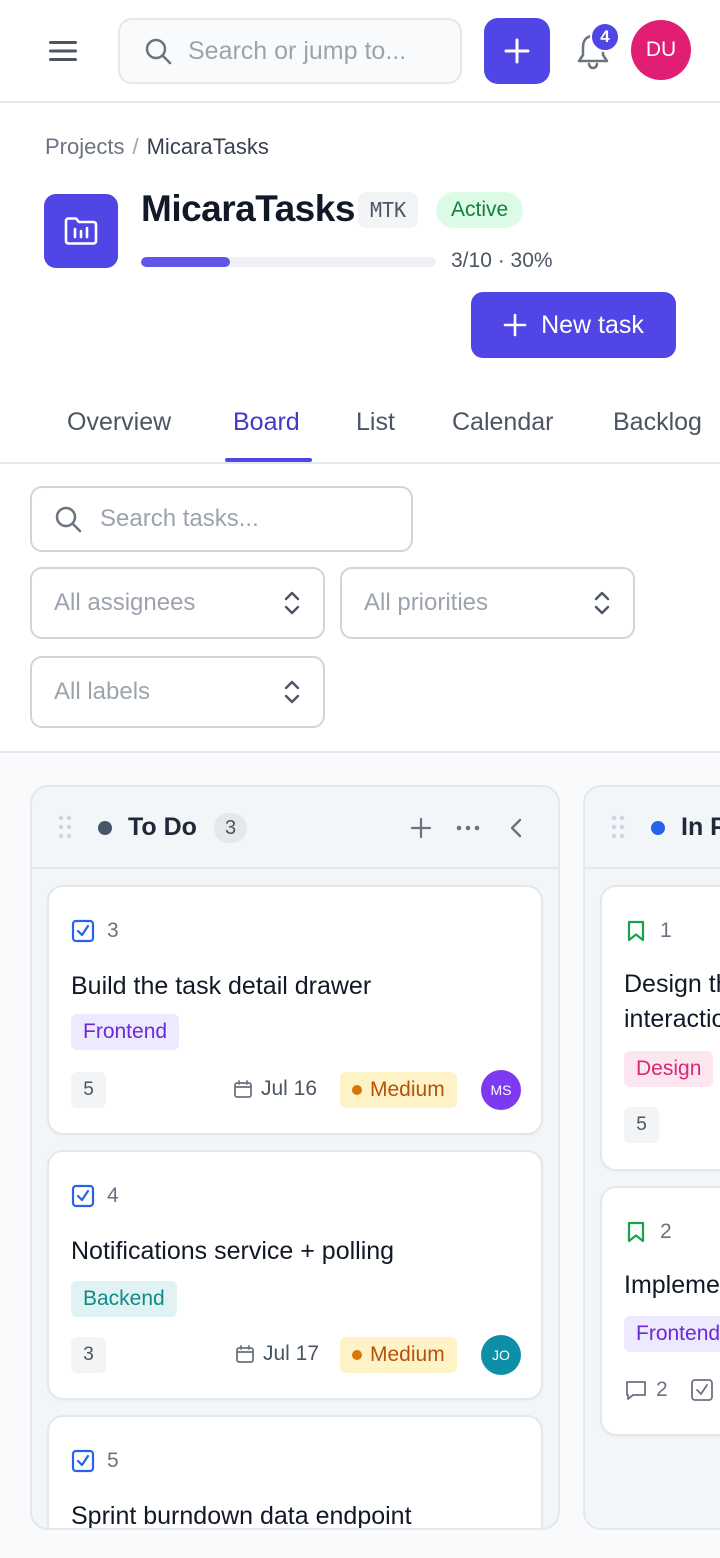 The width and height of the screenshot is (720, 1558). I want to click on project-icon, so click(81, 231).